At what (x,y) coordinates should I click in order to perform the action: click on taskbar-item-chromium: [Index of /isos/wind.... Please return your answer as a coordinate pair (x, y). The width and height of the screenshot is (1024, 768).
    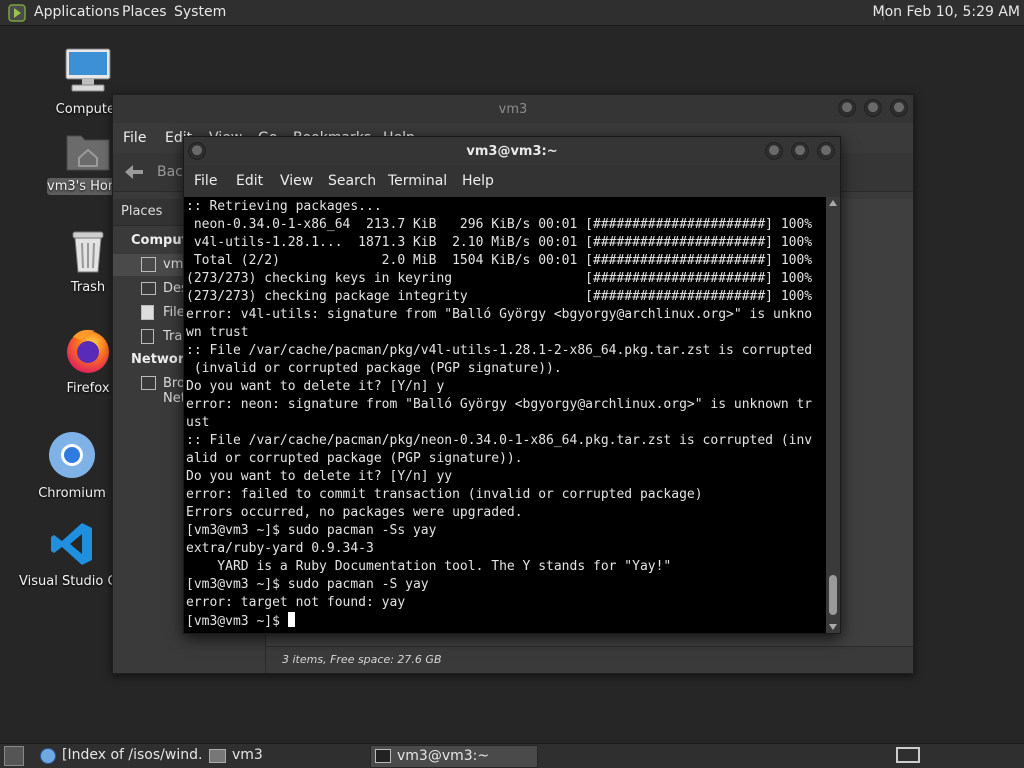
    Looking at the image, I should click on (119, 755).